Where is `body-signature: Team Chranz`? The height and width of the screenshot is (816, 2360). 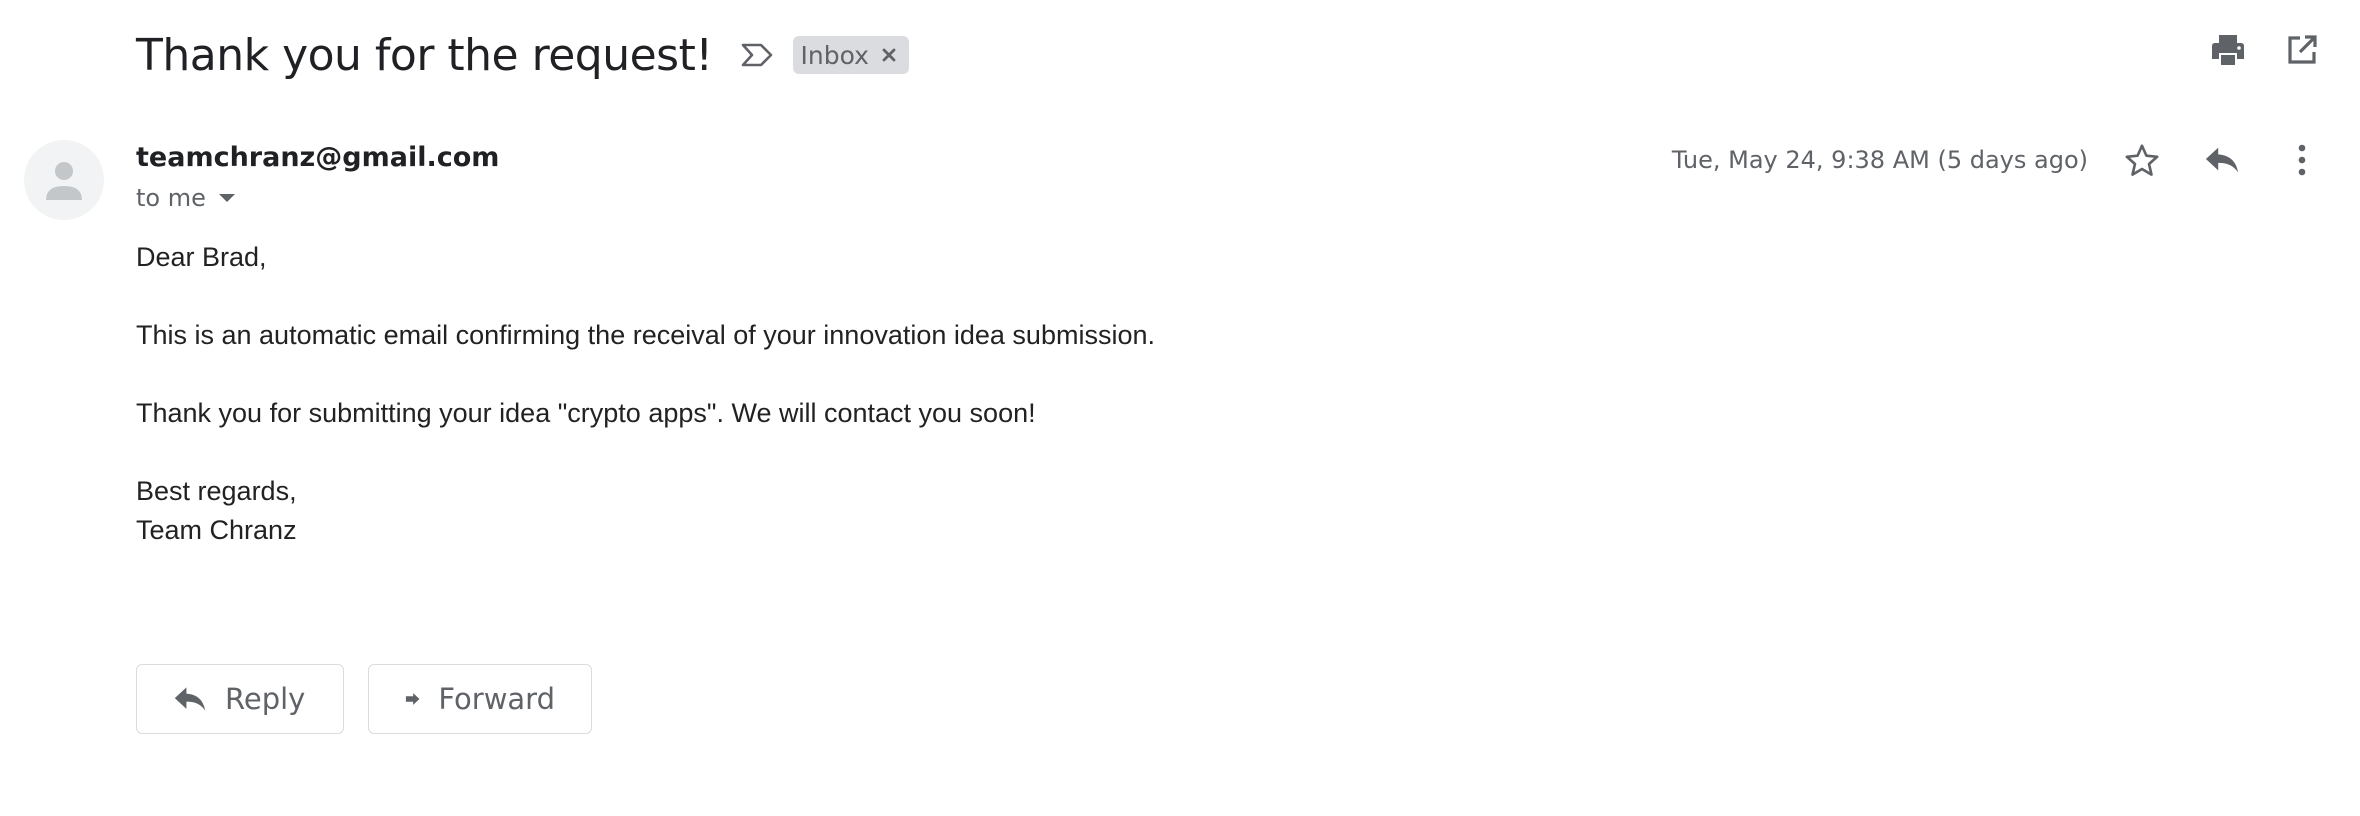 body-signature: Team Chranz is located at coordinates (216, 530).